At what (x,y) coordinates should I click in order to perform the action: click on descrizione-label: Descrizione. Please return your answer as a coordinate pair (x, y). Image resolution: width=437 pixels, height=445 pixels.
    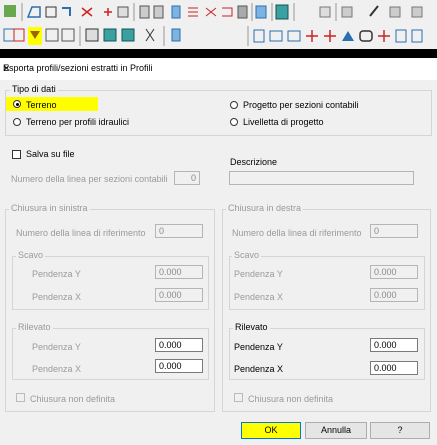
    Looking at the image, I should click on (254, 162).